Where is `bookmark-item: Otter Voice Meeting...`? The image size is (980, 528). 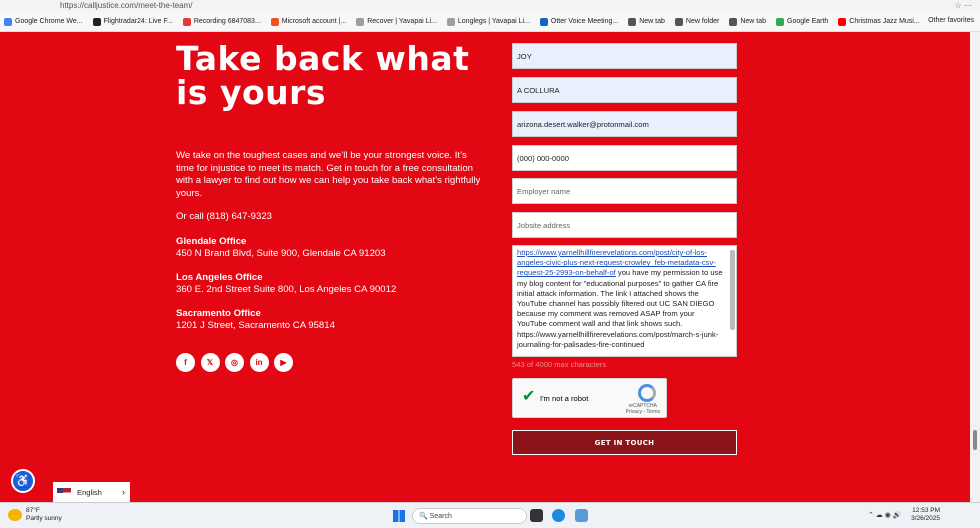 bookmark-item: Otter Voice Meeting... is located at coordinates (579, 21).